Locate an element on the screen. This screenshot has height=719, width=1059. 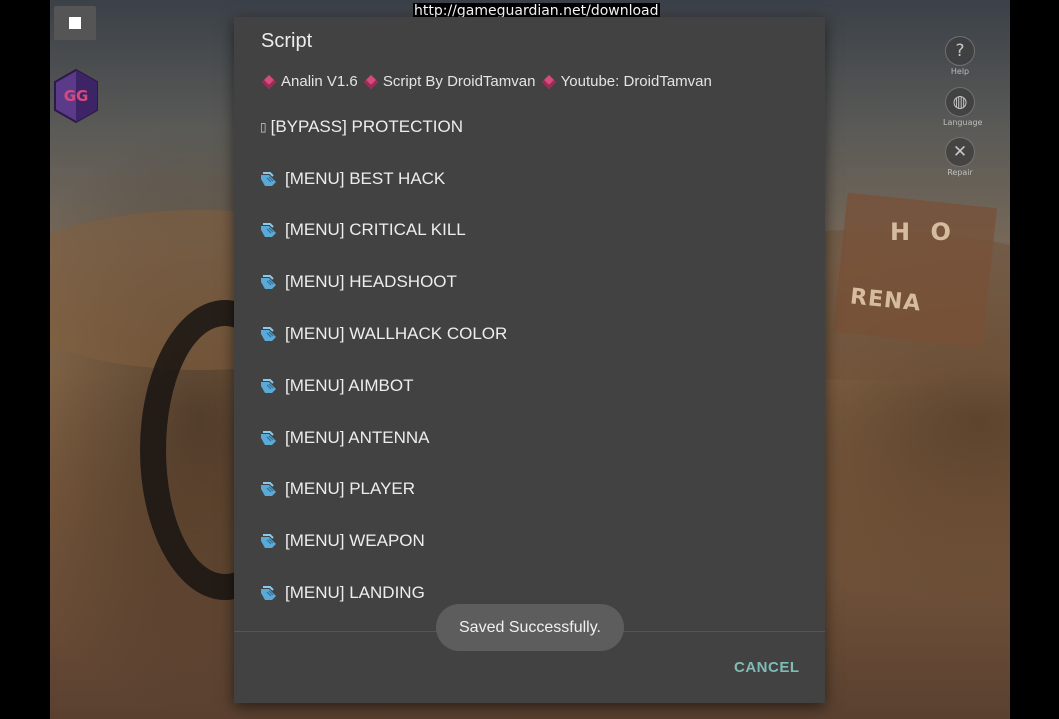
box-icon: ▯ is located at coordinates (263, 126).